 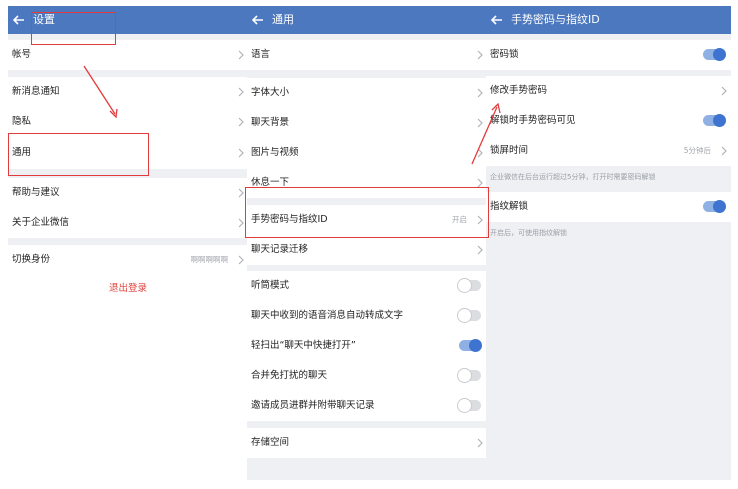 I want to click on annotation-arrows, so click(x=292, y=115).